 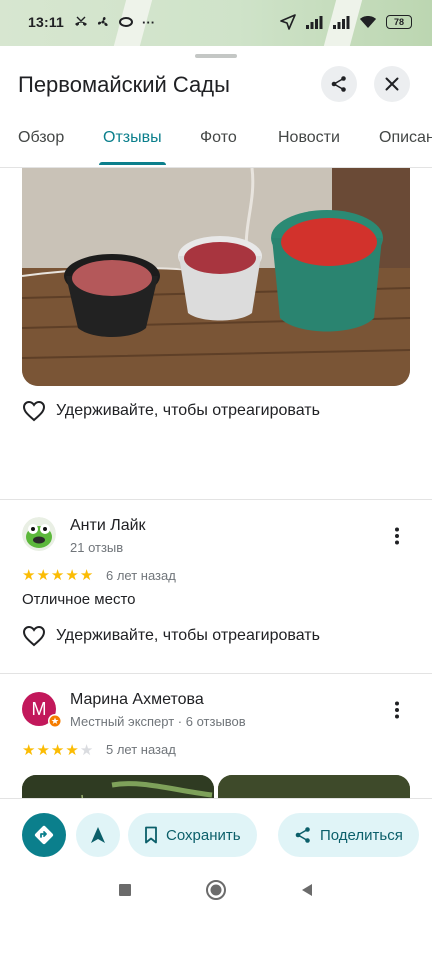 I want to click on save-label: Сохранить, so click(x=203, y=835).